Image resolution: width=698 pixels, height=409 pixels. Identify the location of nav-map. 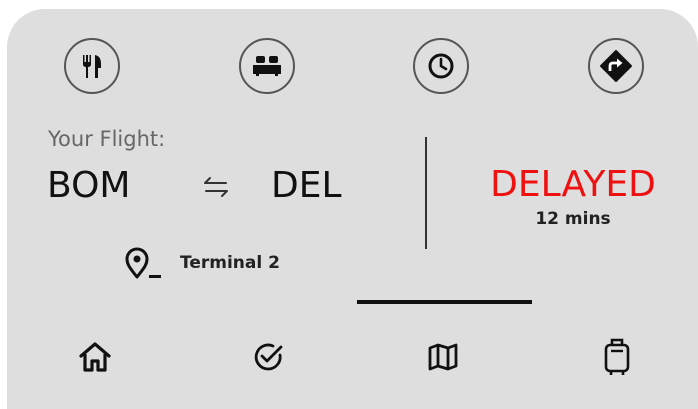
(443, 357).